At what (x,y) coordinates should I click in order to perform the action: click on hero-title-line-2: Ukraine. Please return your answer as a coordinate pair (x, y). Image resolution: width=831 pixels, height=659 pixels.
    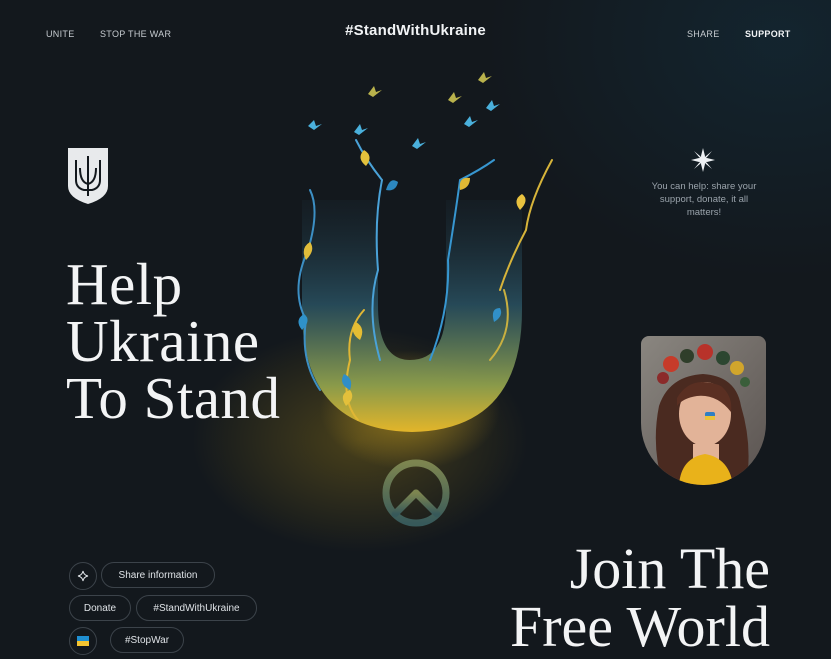
    Looking at the image, I should click on (163, 341).